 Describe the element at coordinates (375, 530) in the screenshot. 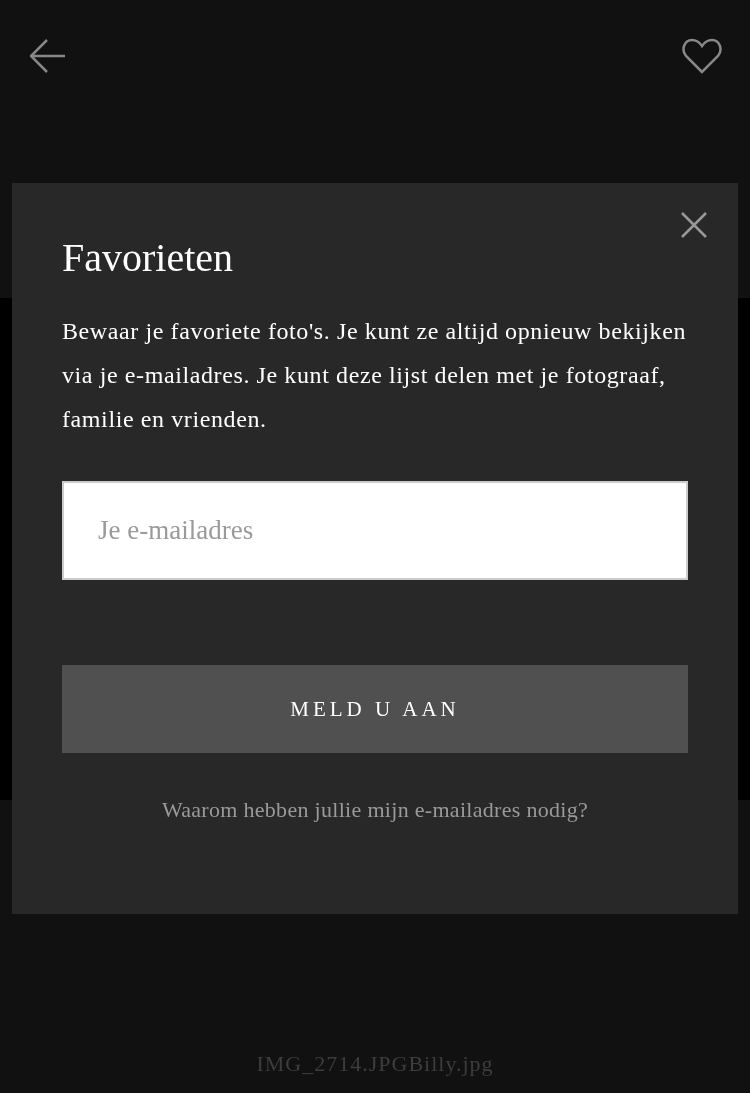

I see `email-field: Je e-mailadres` at that location.